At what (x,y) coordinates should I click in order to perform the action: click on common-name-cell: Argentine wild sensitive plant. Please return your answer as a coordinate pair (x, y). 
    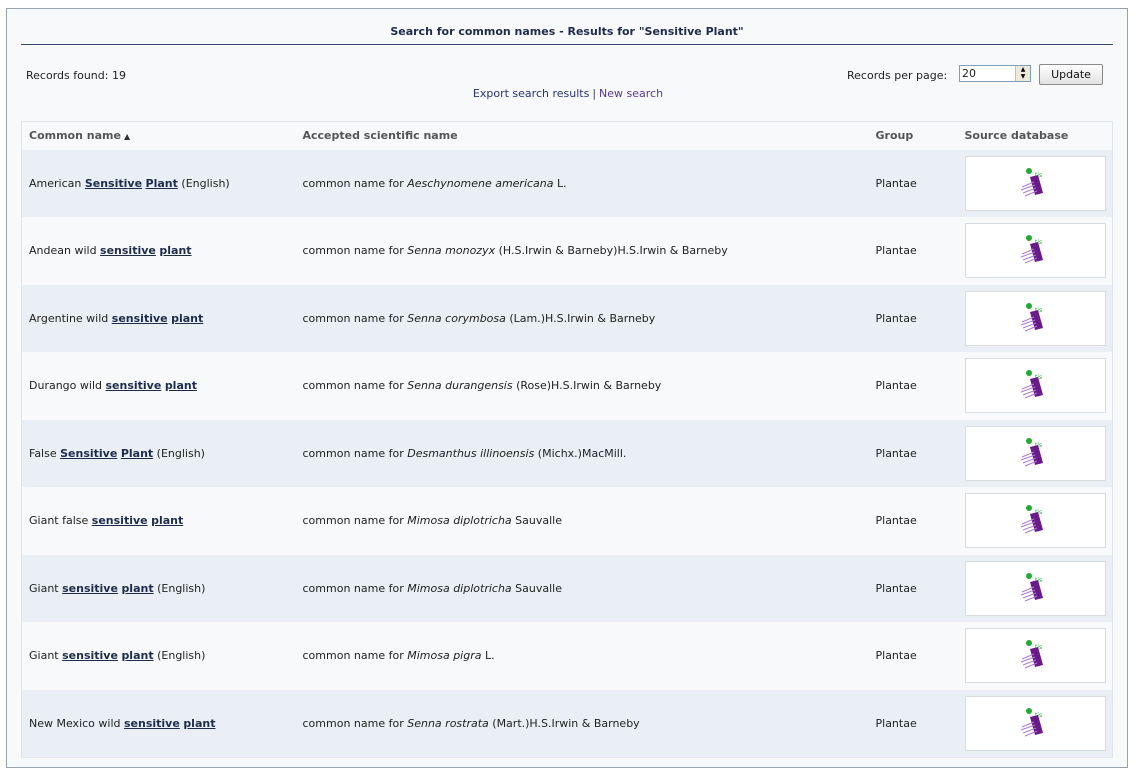
    Looking at the image, I should click on (158, 318).